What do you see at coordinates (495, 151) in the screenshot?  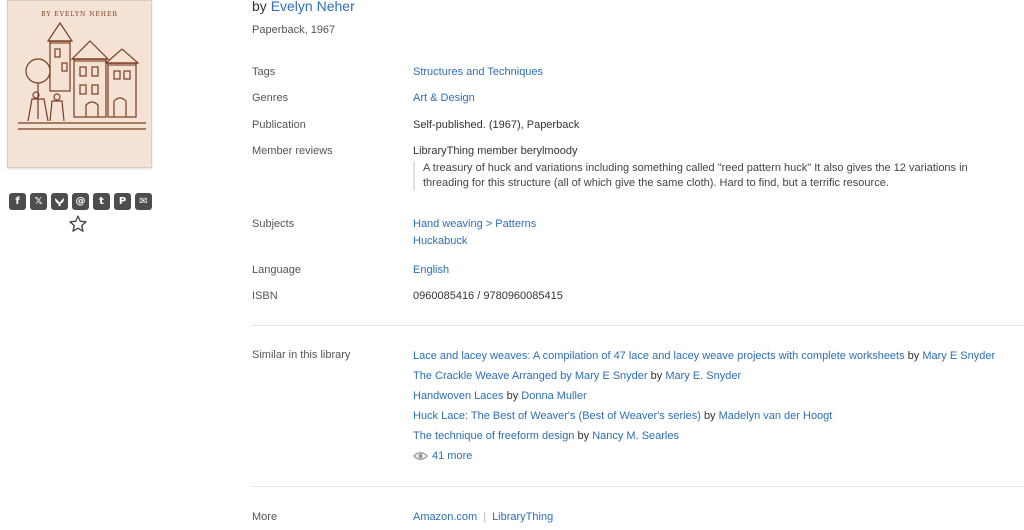 I see `review-author: LibraryThing member berylmoody` at bounding box center [495, 151].